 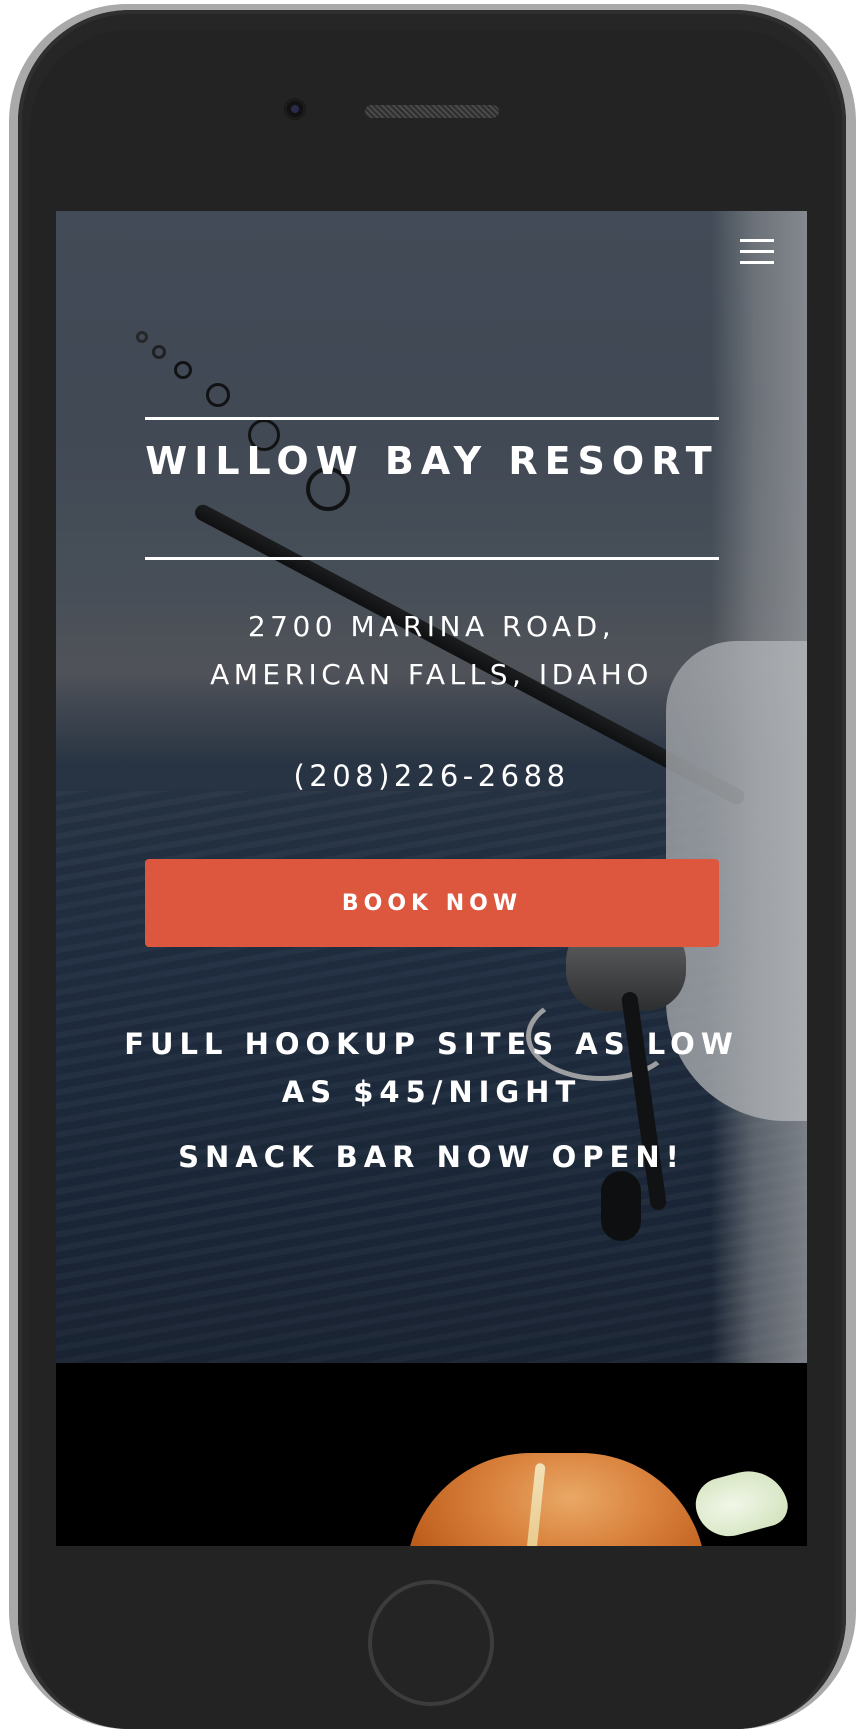 What do you see at coordinates (431, 1643) in the screenshot?
I see `home-button` at bounding box center [431, 1643].